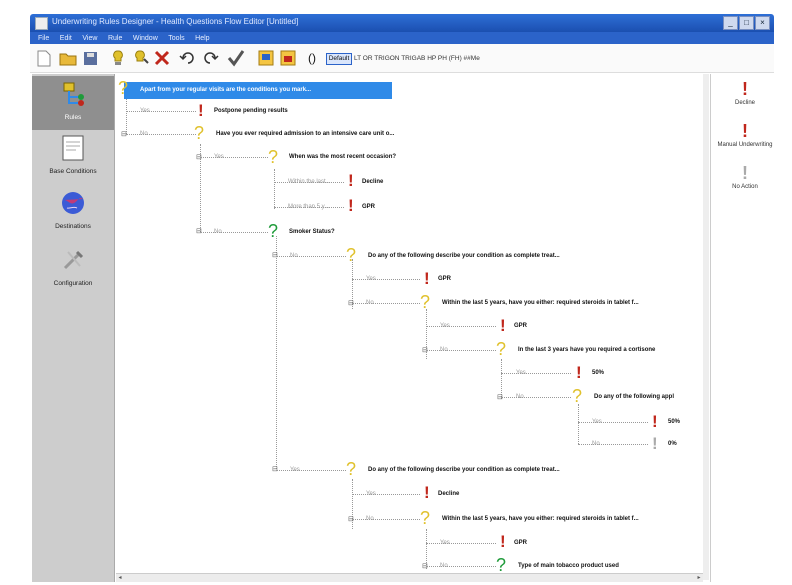 This screenshot has width=792, height=585. What do you see at coordinates (409, 577) in the screenshot?
I see `horizontal-scrollbar: ◂ ▸` at bounding box center [409, 577].